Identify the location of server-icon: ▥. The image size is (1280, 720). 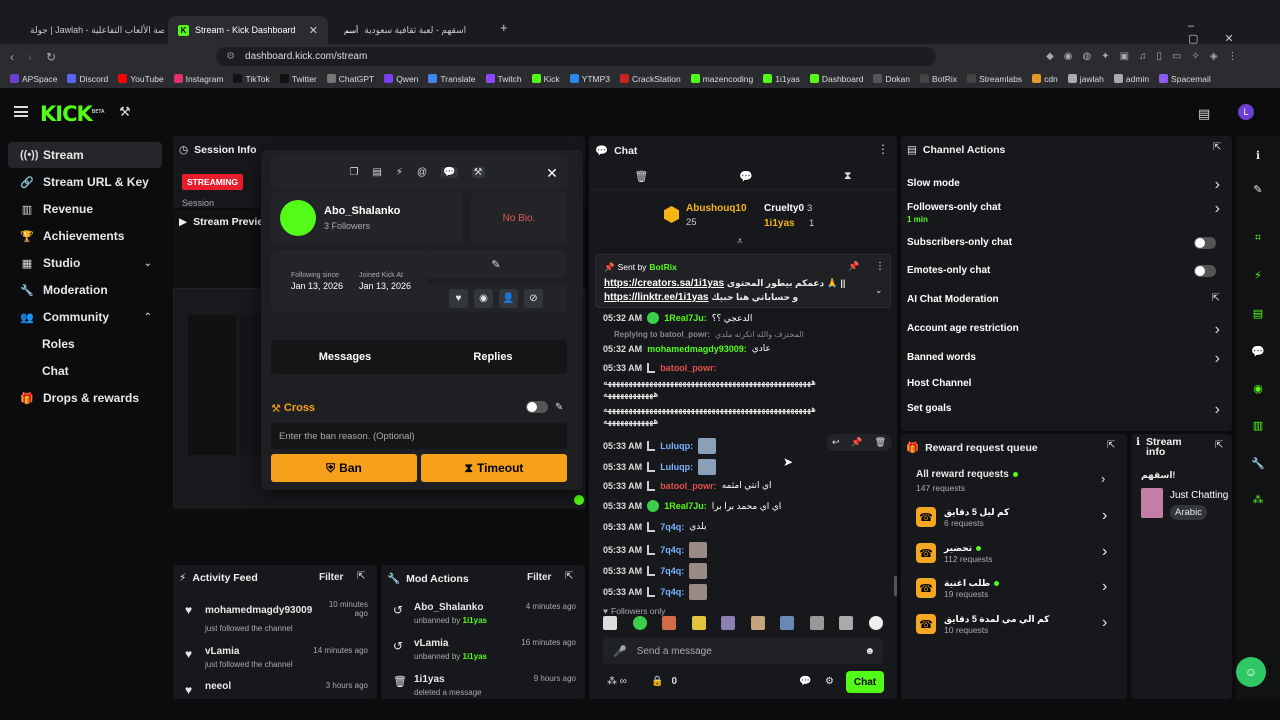
(1258, 425).